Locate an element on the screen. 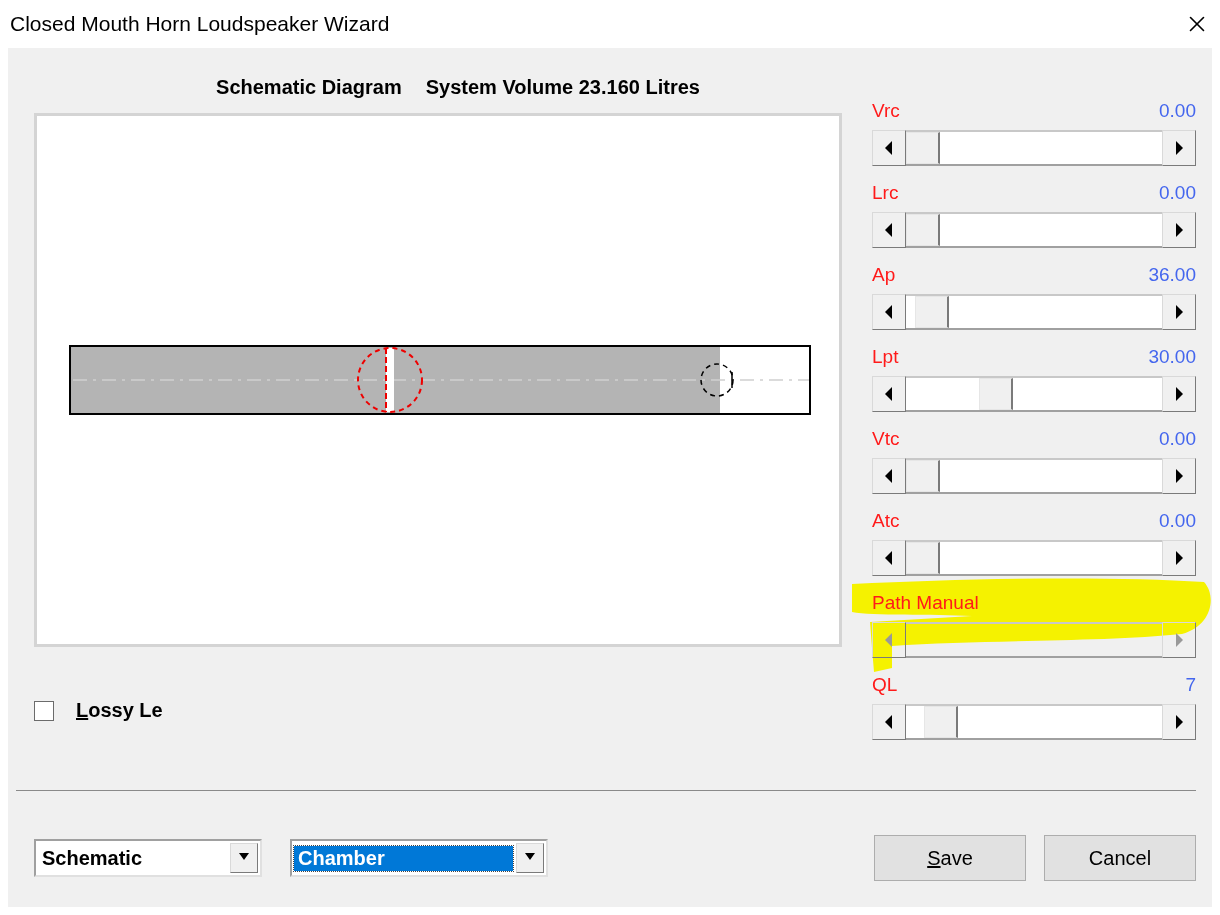 The width and height of the screenshot is (1220, 915). lossy-checkbox is located at coordinates (44, 710).